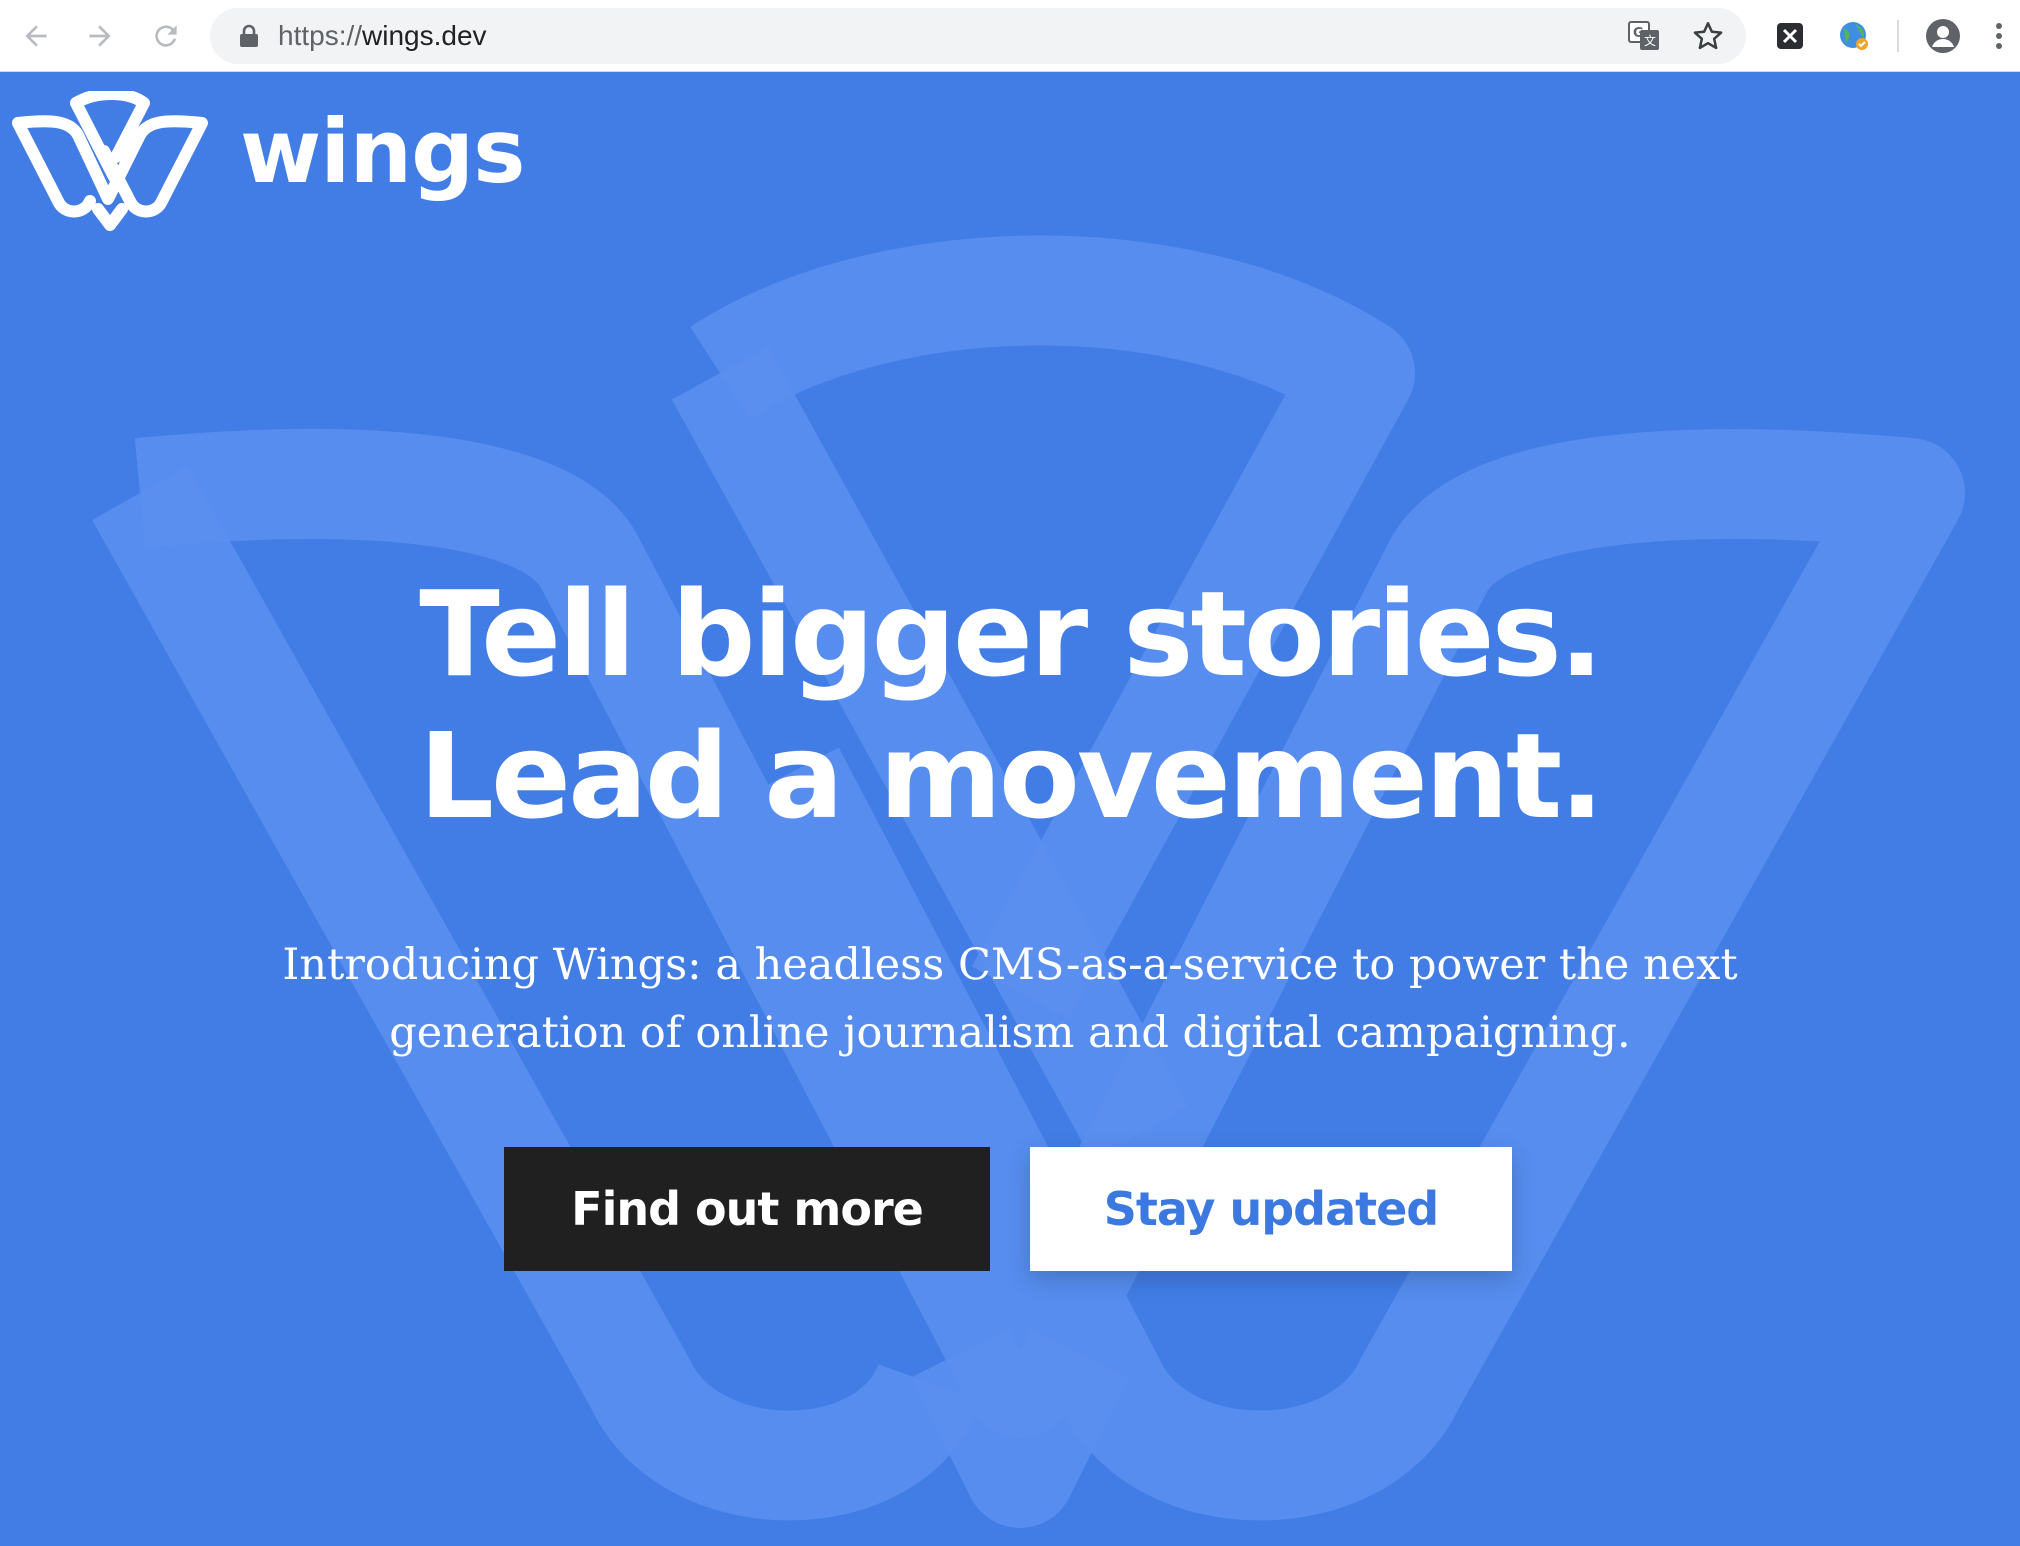  I want to click on extension-globe-icon, so click(1854, 36).